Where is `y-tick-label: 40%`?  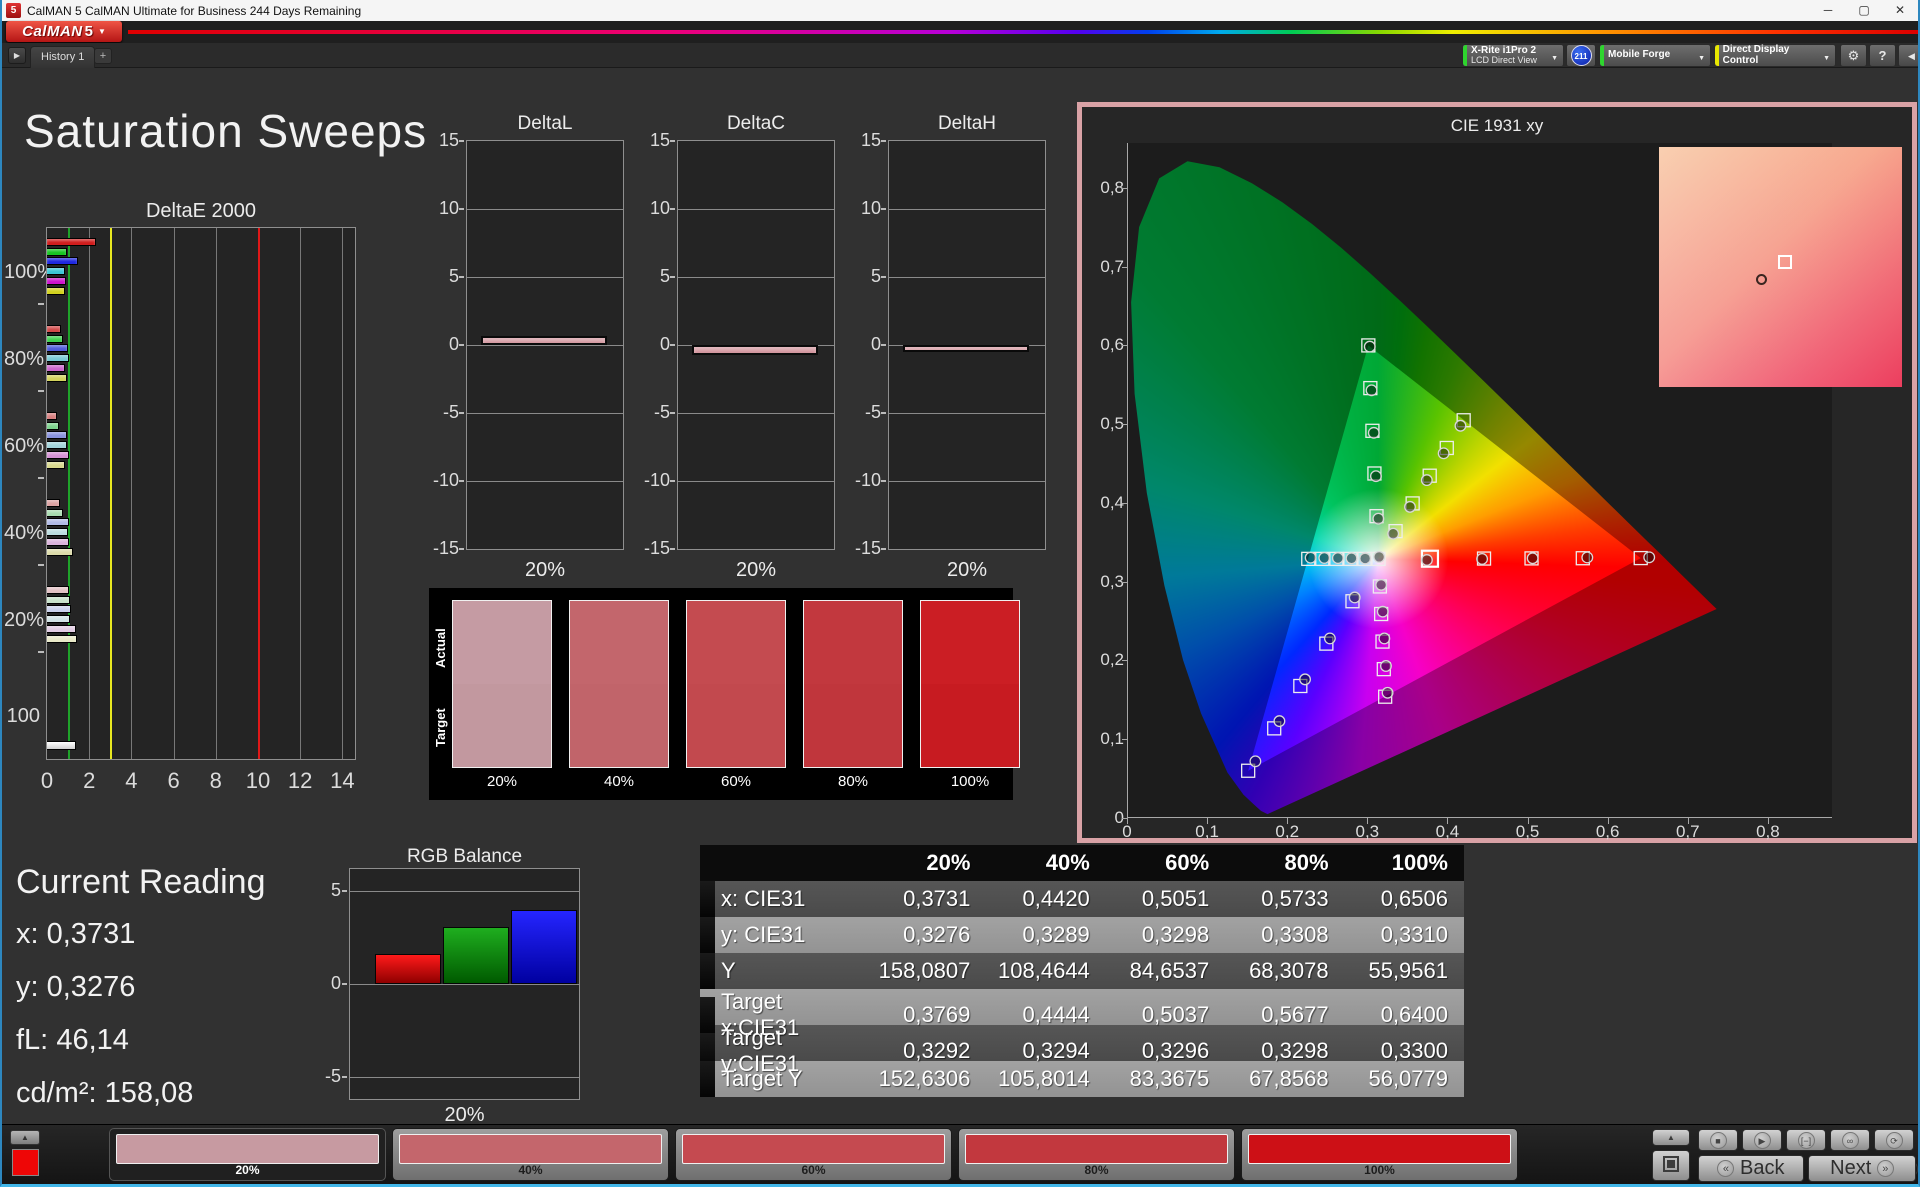 y-tick-label: 40% is located at coordinates (24, 533).